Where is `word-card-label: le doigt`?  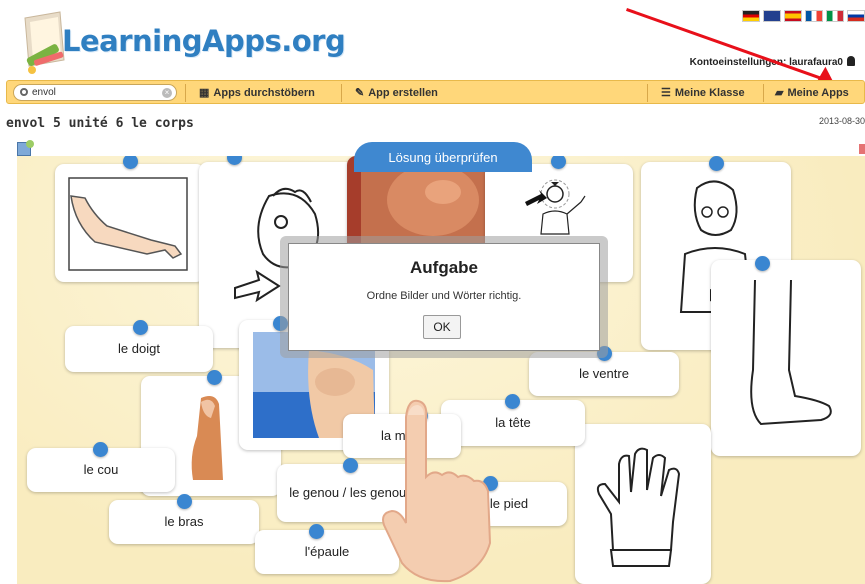 word-card-label: le doigt is located at coordinates (139, 348).